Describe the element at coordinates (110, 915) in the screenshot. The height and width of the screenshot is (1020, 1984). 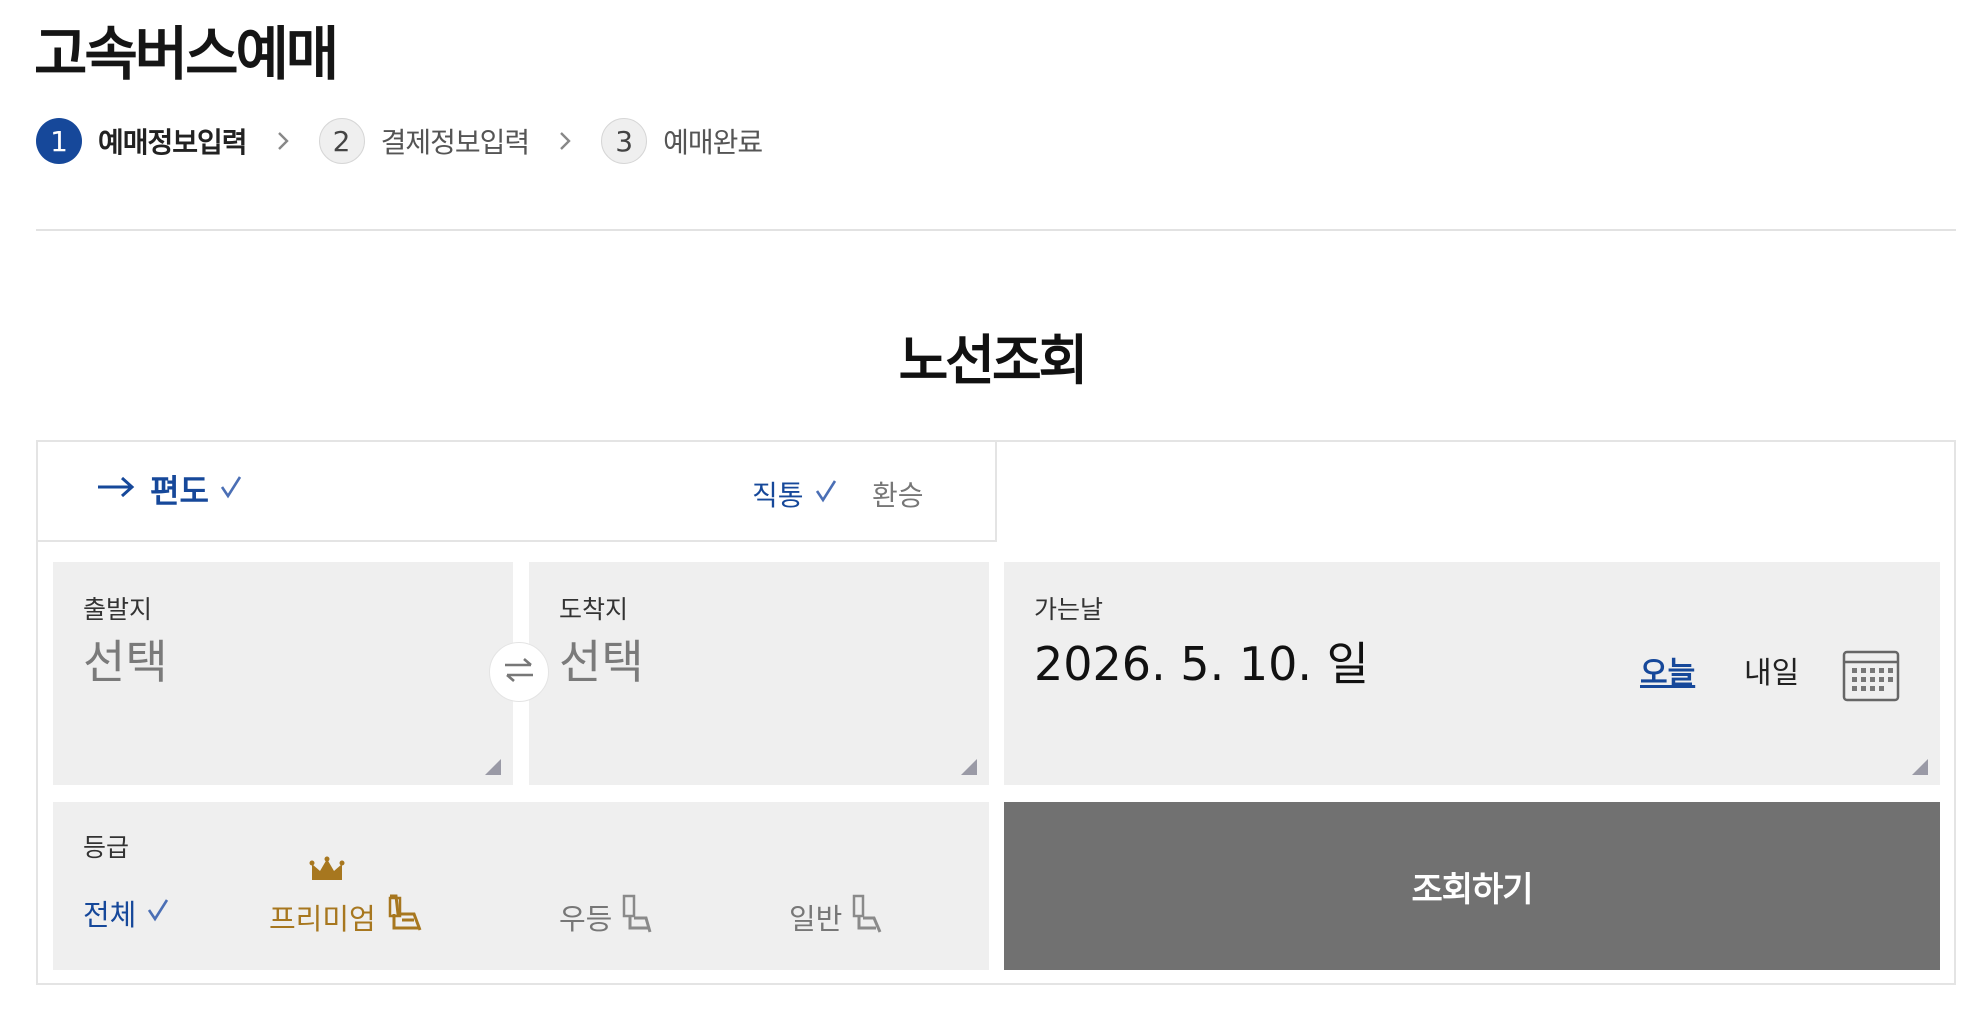
I see `grade-option-label: 전체` at that location.